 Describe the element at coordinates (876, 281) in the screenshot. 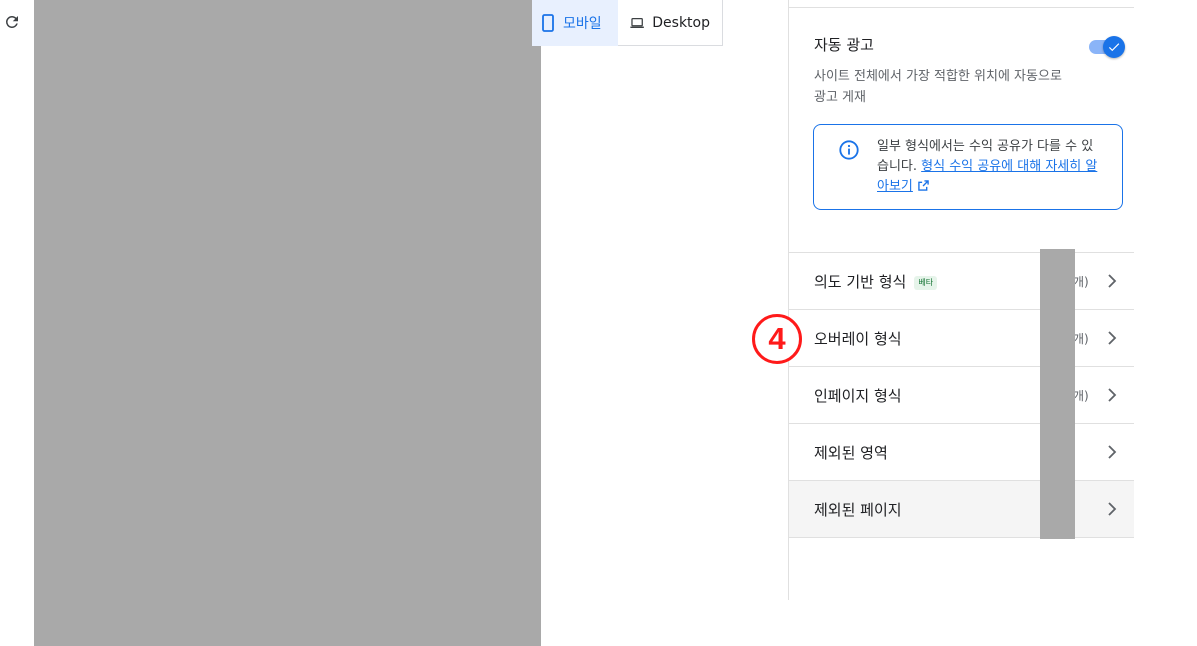

I see `row-label: 의도 기반 형식 베타` at that location.